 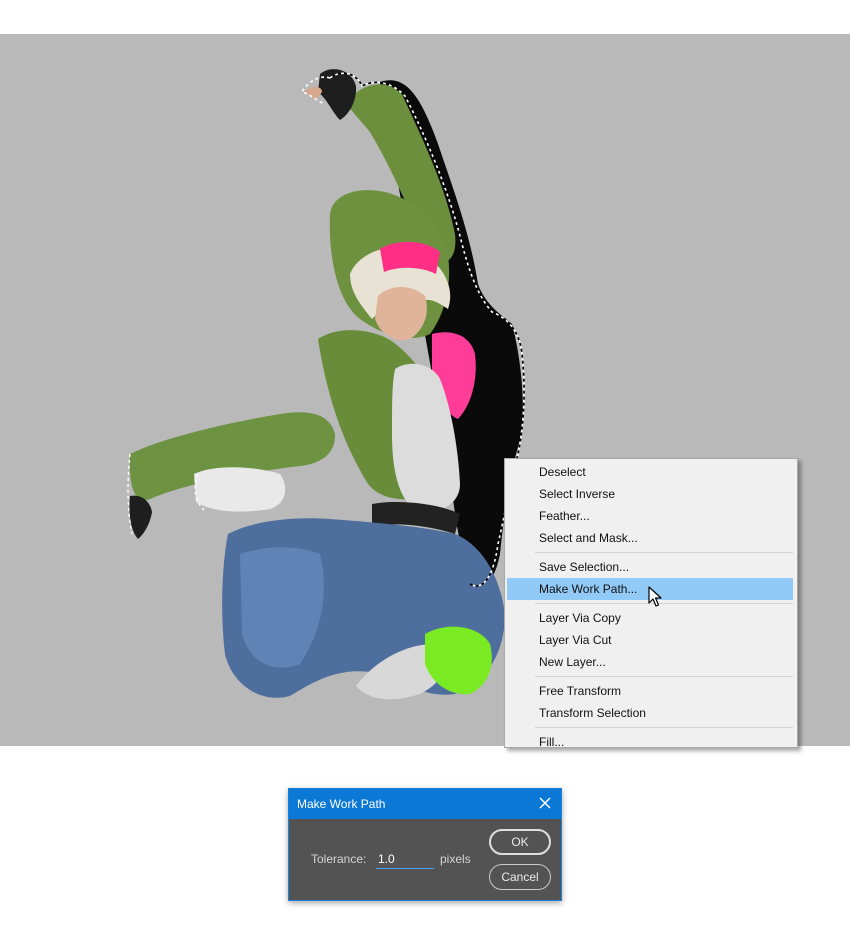 What do you see at coordinates (520, 842) in the screenshot?
I see `ok-button: OK` at bounding box center [520, 842].